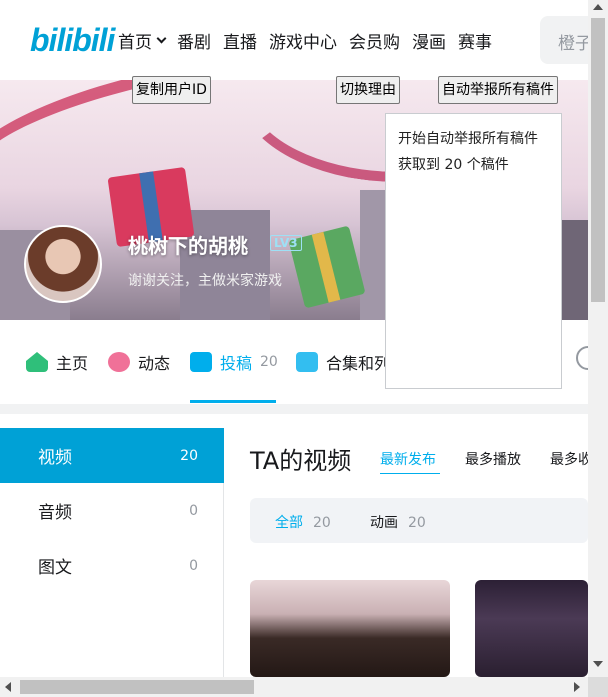 Image resolution: width=608 pixels, height=697 pixels. I want to click on tab-home: 主页, so click(57, 362).